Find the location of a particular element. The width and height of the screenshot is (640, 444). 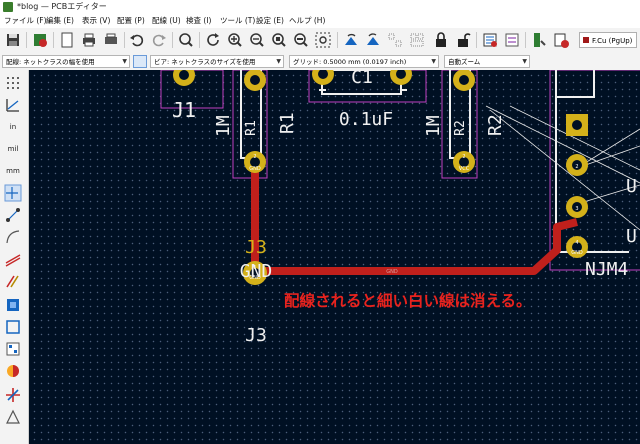

curved-ratsnest-icon is located at coordinates (13, 237).